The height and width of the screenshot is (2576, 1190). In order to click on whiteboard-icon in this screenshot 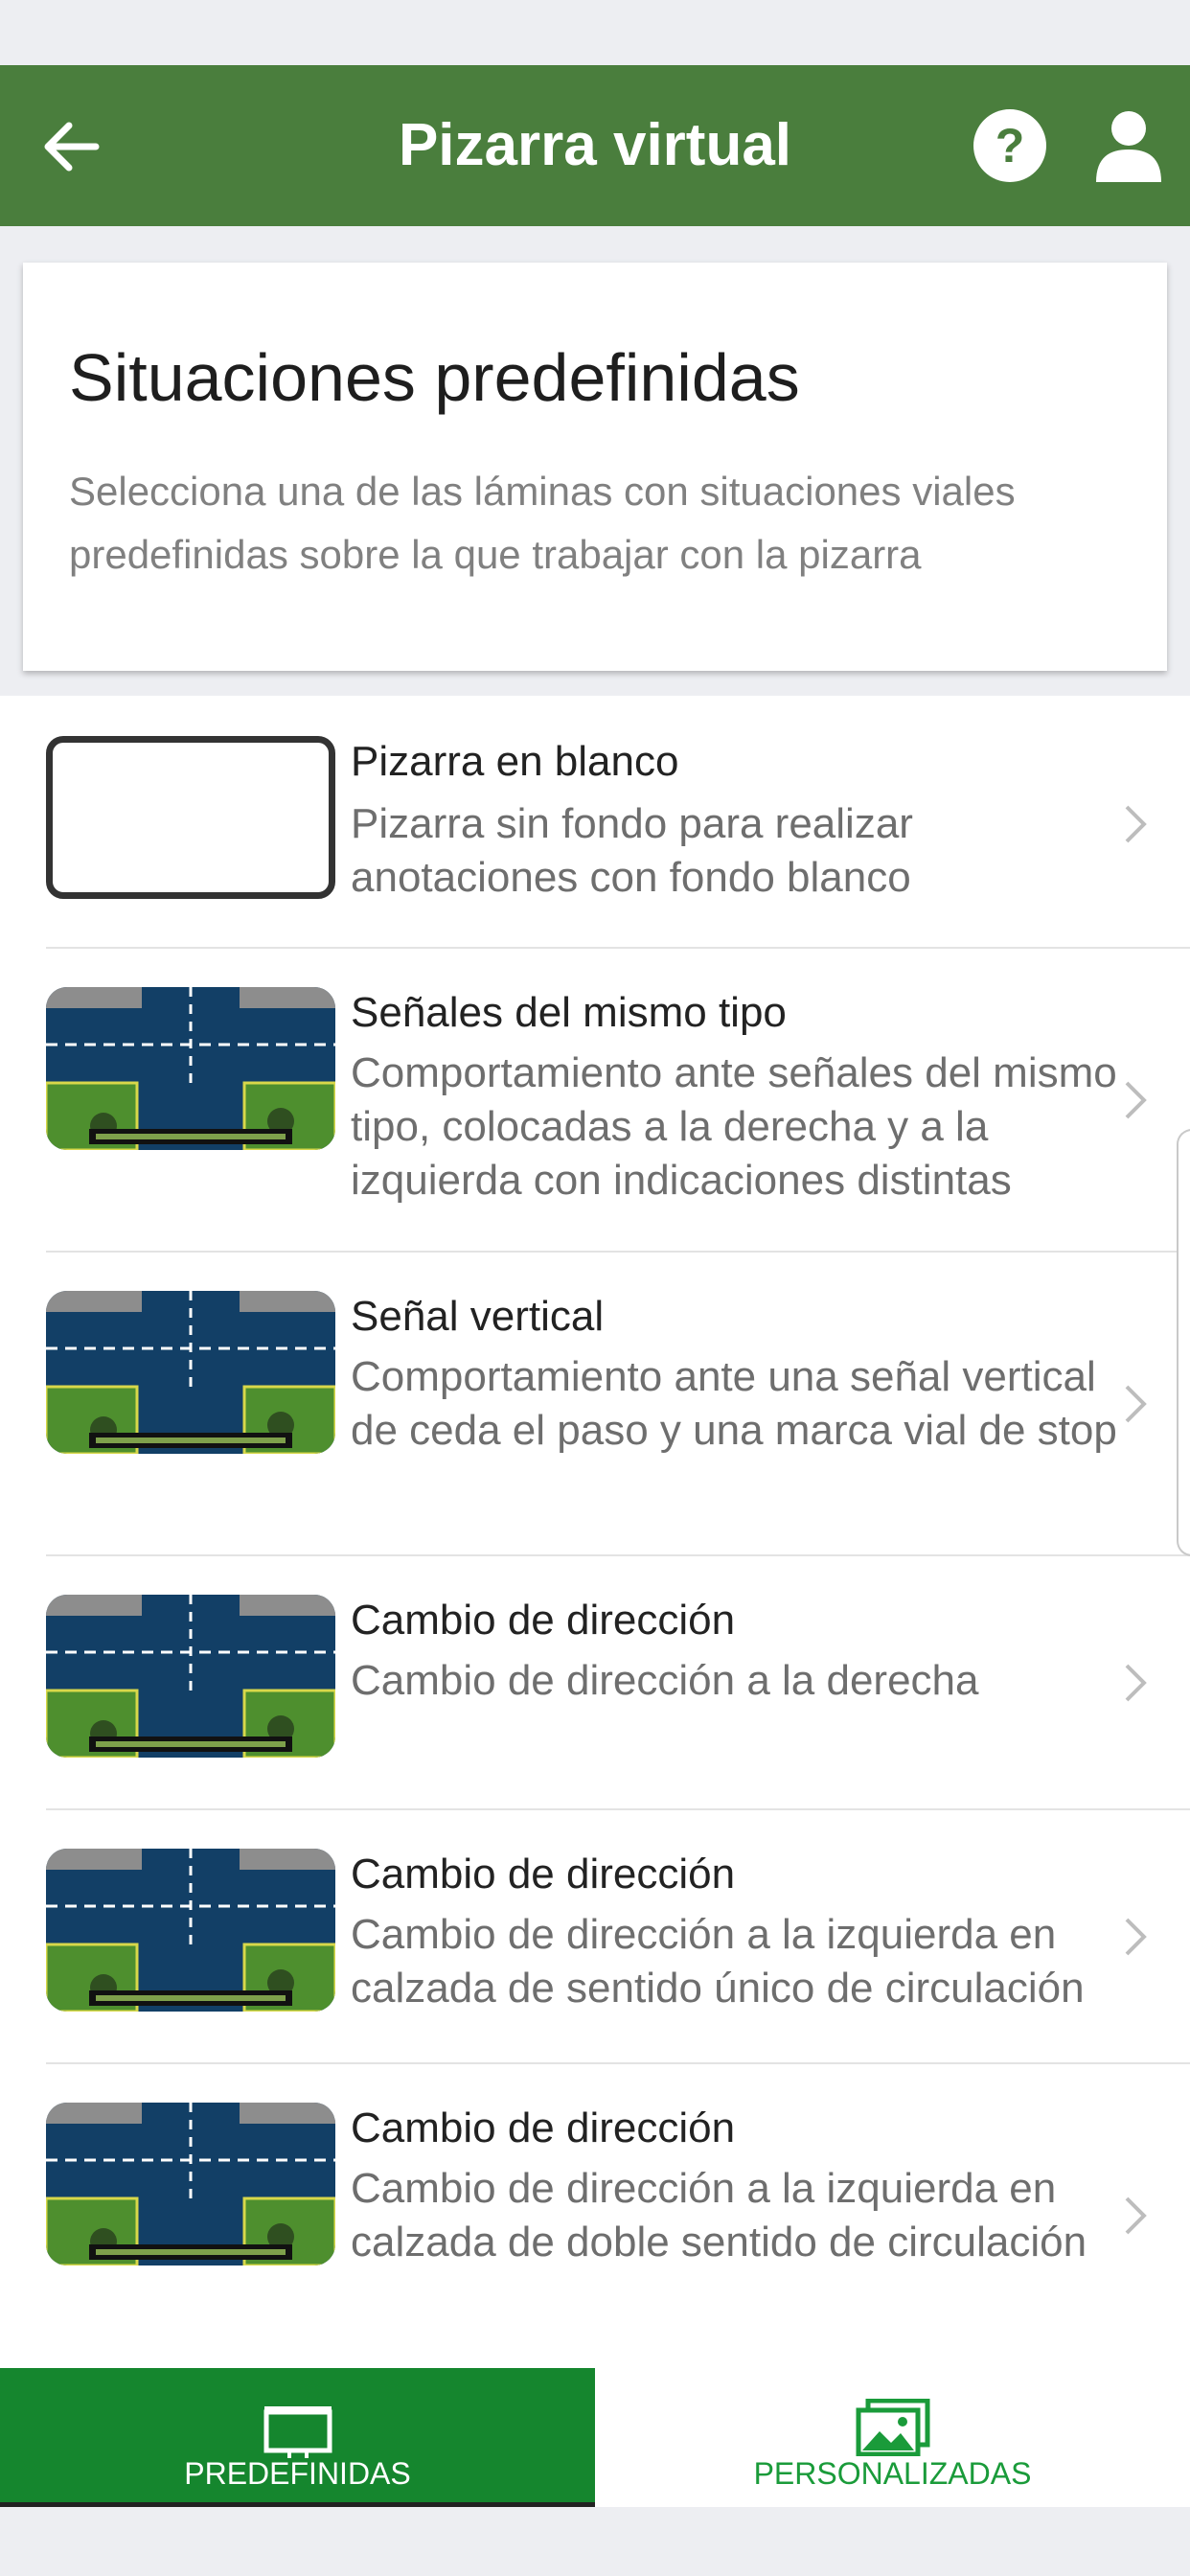, I will do `click(297, 2432)`.